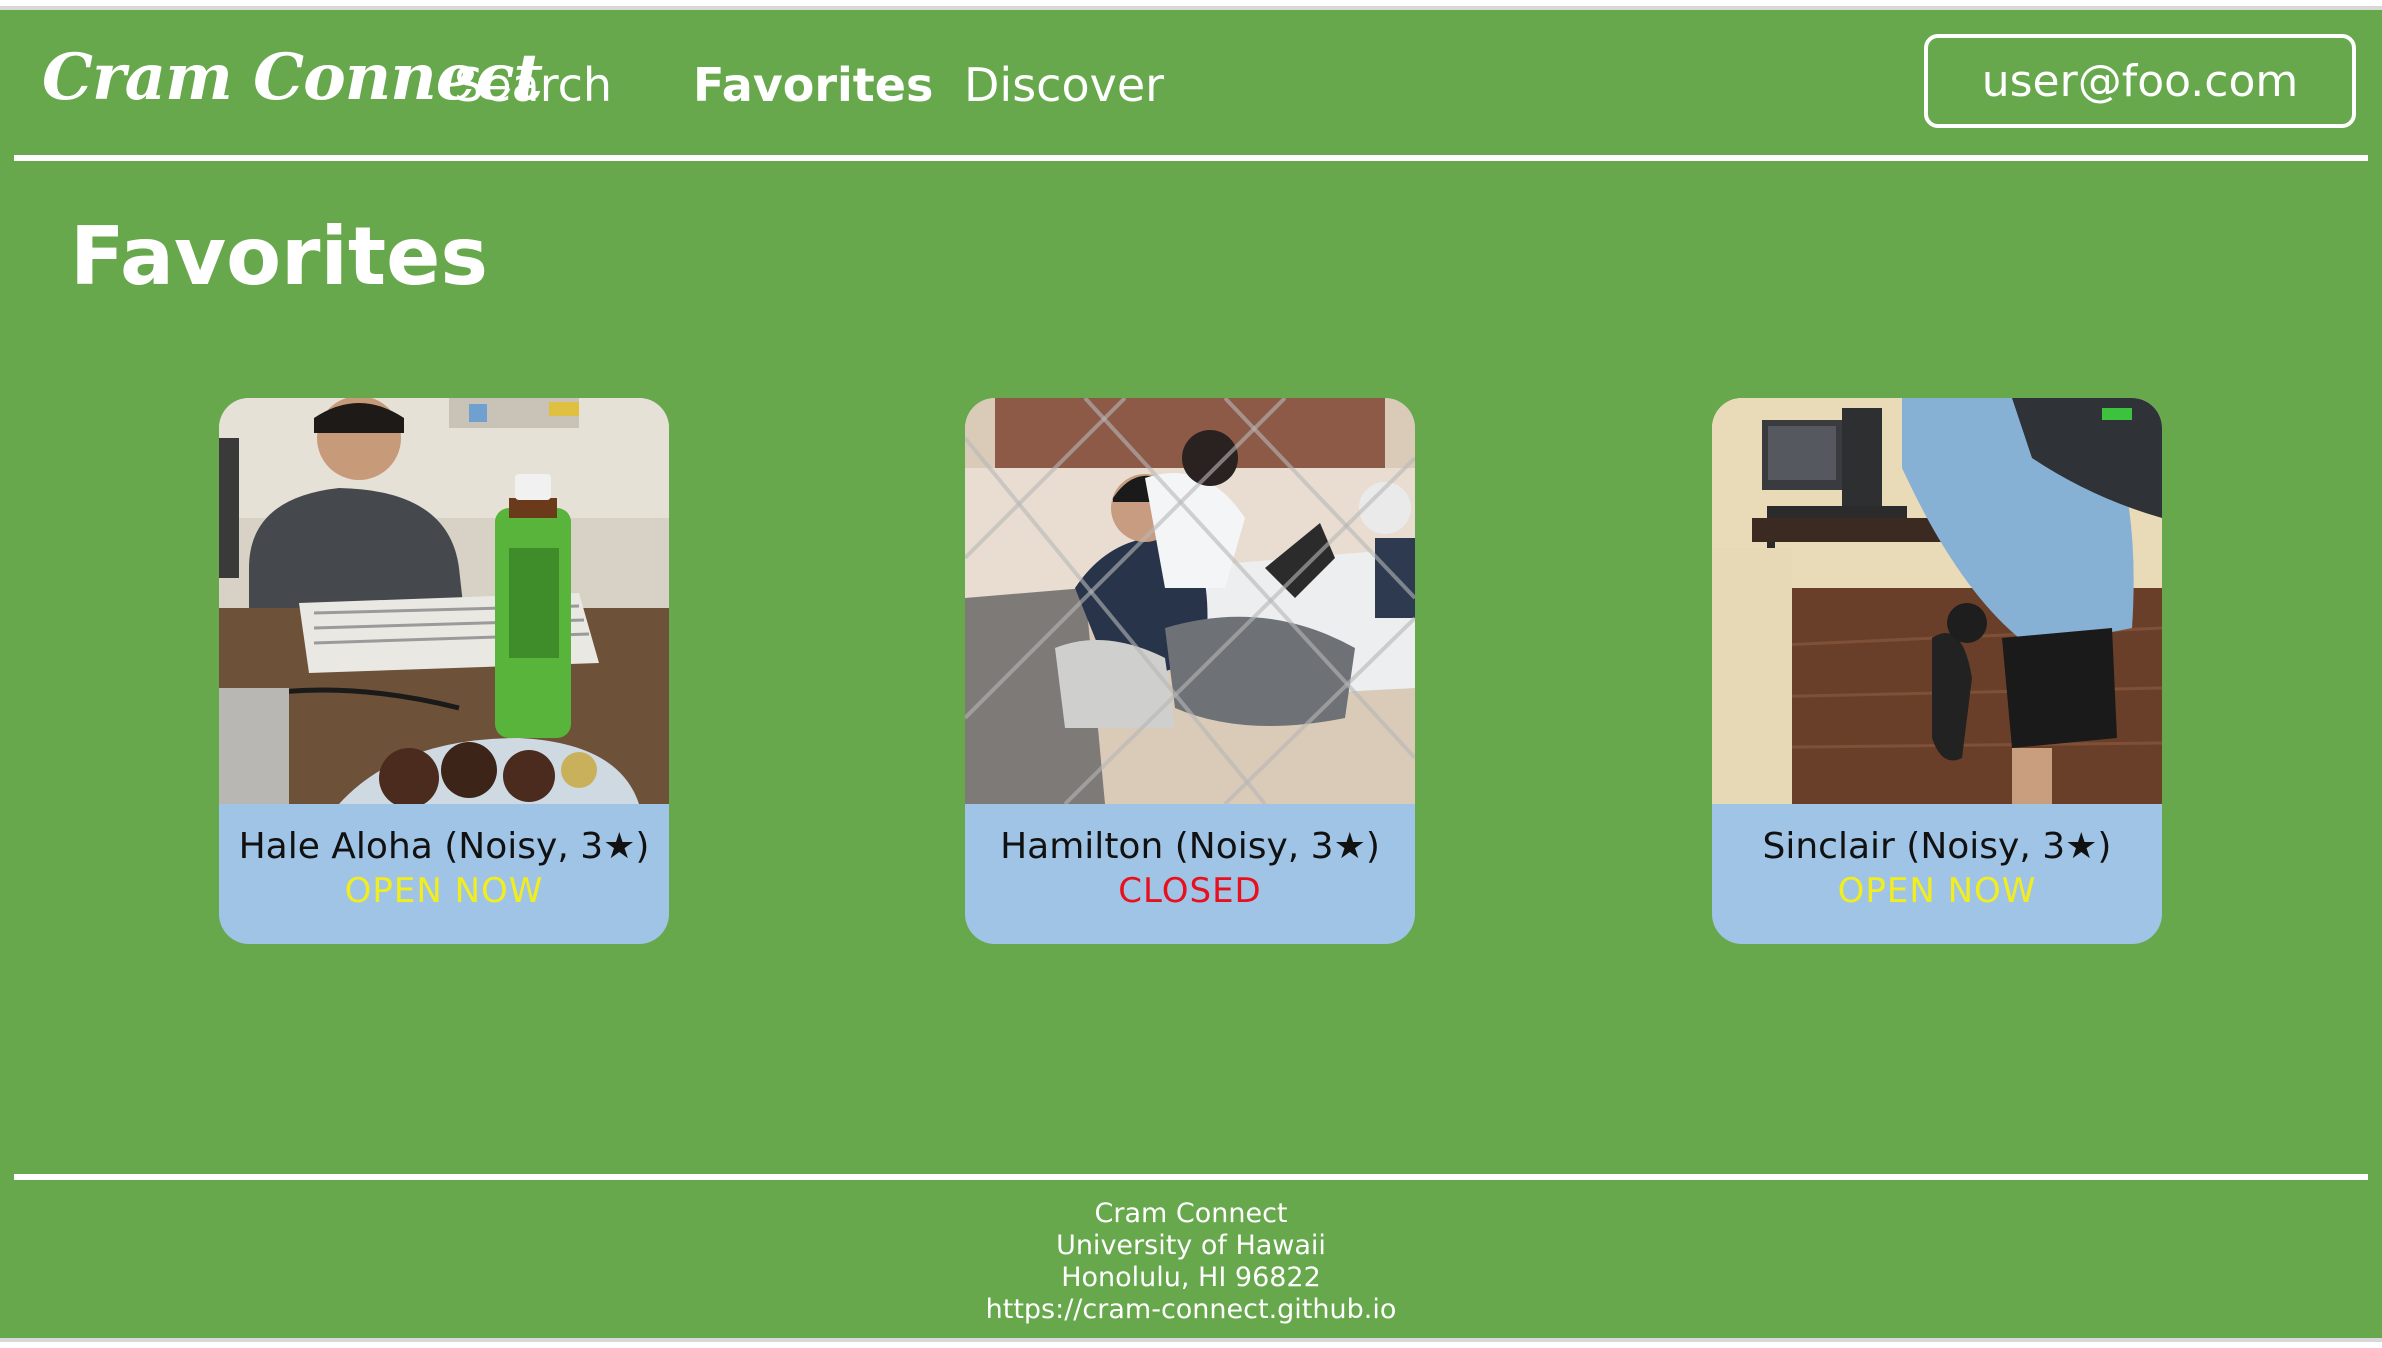 This screenshot has height=1348, width=2382. I want to click on favorite-card-hamilton: Hamilton (Noisy, 3★) CLOSED, so click(1190, 671).